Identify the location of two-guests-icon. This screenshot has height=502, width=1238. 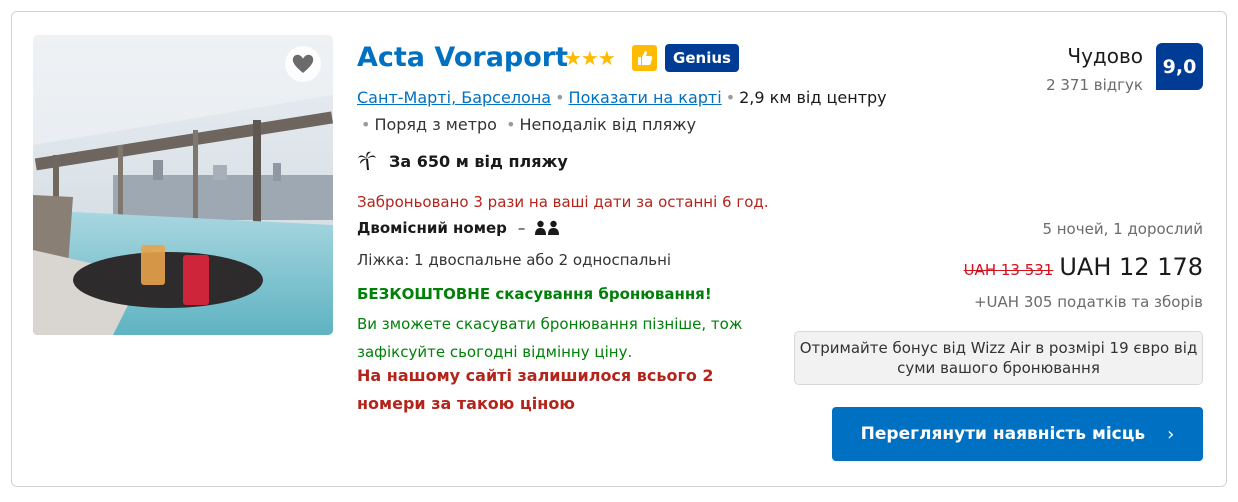
(547, 227).